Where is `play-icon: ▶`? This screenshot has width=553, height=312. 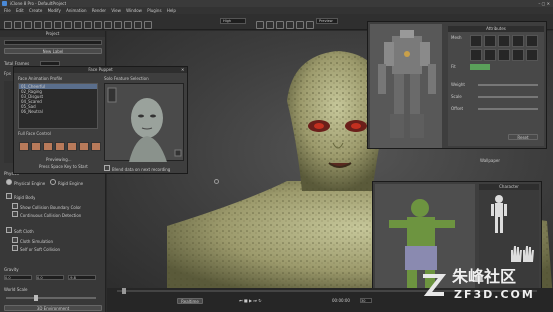 play-icon: ▶ is located at coordinates (250, 300).